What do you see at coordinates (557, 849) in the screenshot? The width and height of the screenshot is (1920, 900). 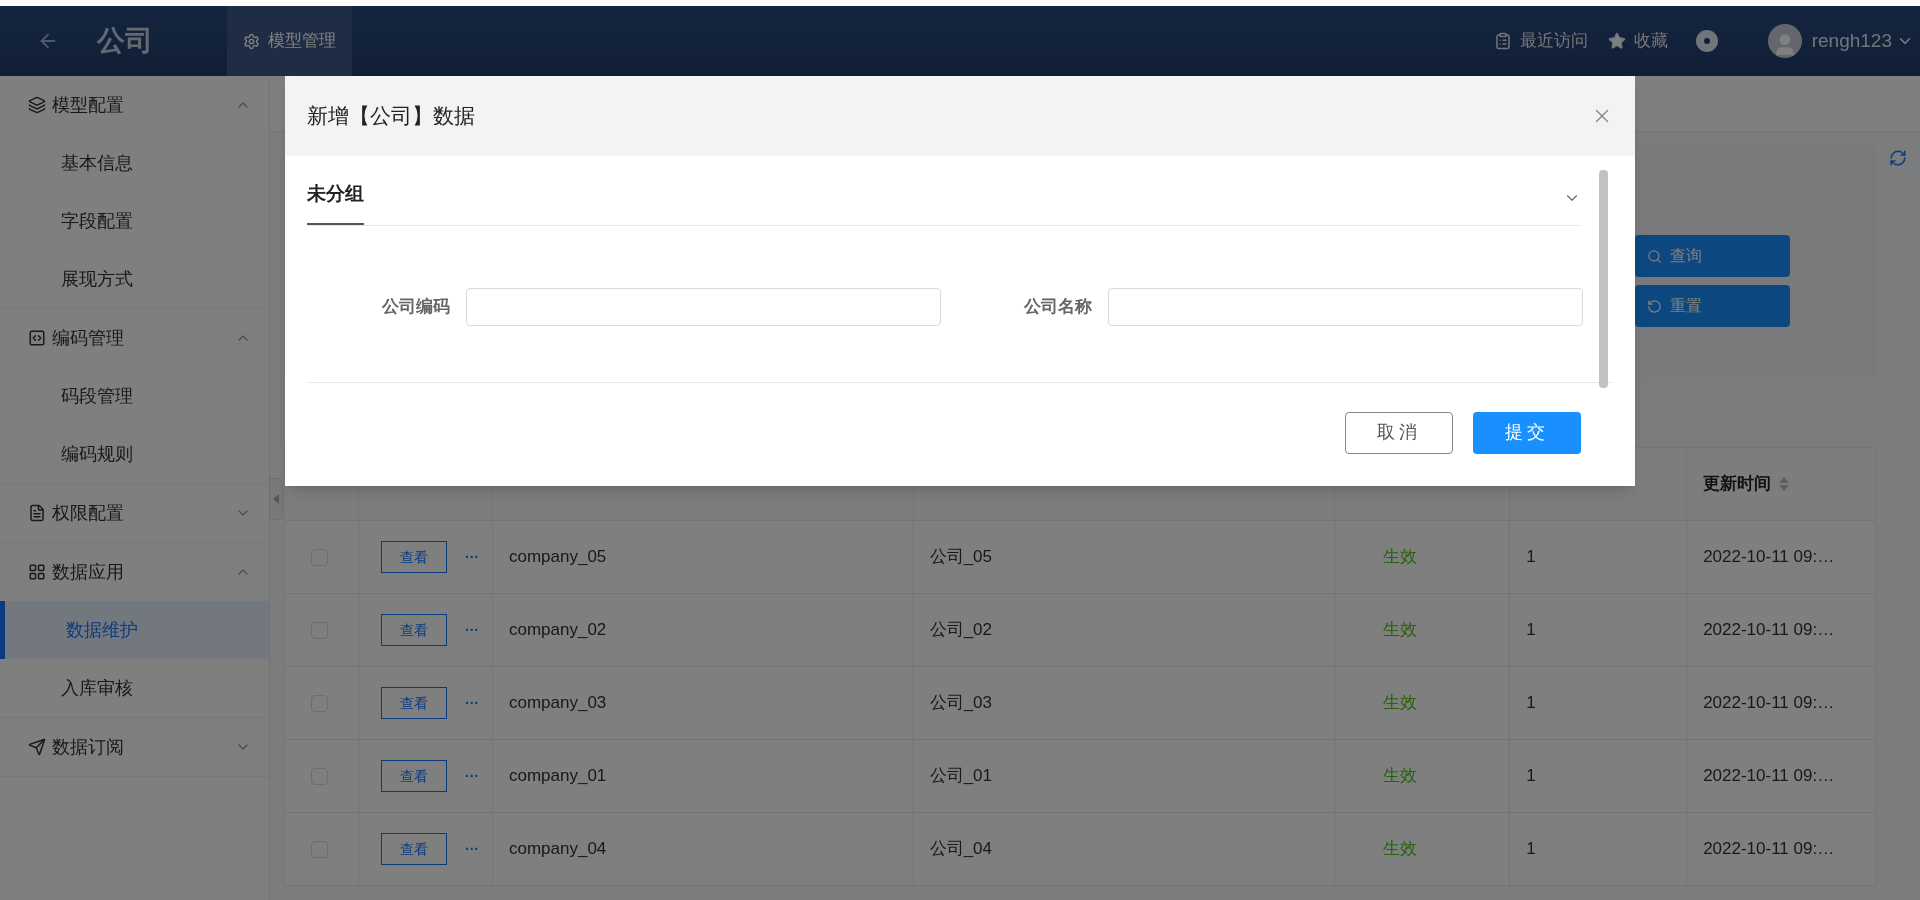 I see `table-cell-text: company_04` at bounding box center [557, 849].